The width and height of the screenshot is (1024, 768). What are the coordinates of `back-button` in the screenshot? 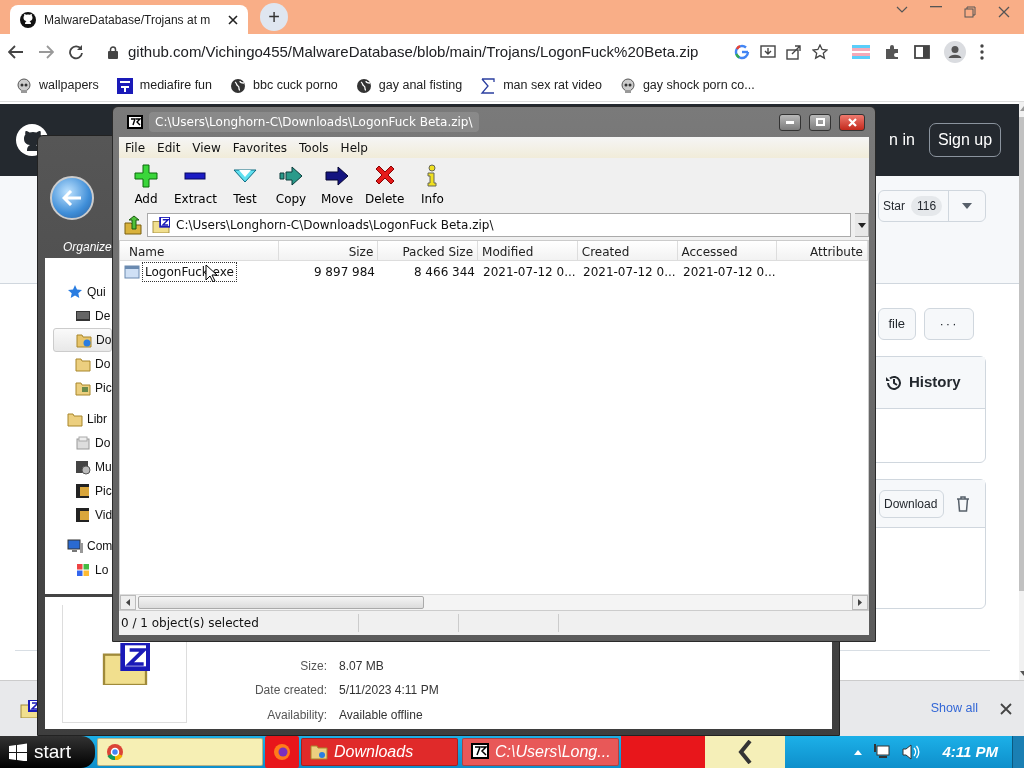 It's located at (72, 198).